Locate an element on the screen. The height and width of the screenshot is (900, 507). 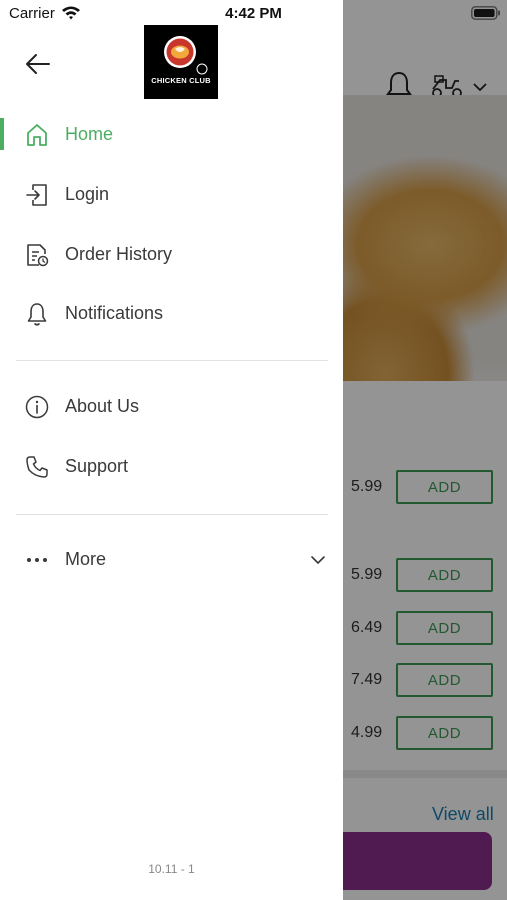
status-bar: Carrier 4:42 PM is located at coordinates (253, 14).